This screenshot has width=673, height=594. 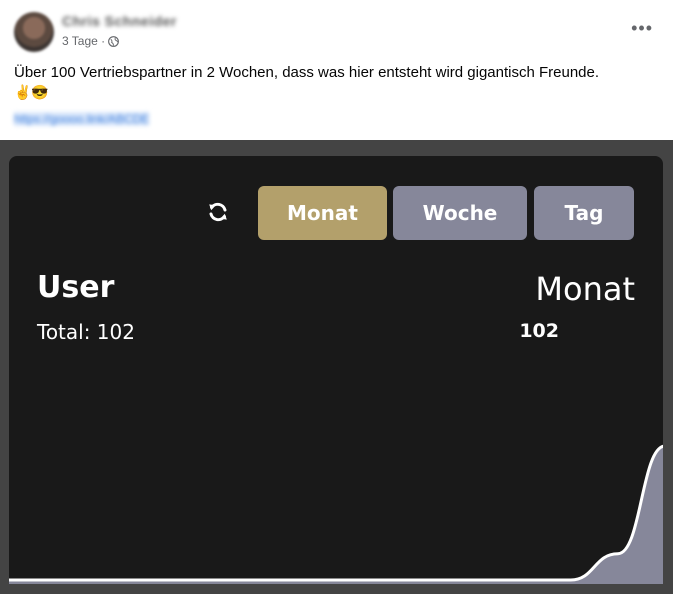 What do you see at coordinates (83, 41) in the screenshot?
I see `post-time: 3 Tage ·` at bounding box center [83, 41].